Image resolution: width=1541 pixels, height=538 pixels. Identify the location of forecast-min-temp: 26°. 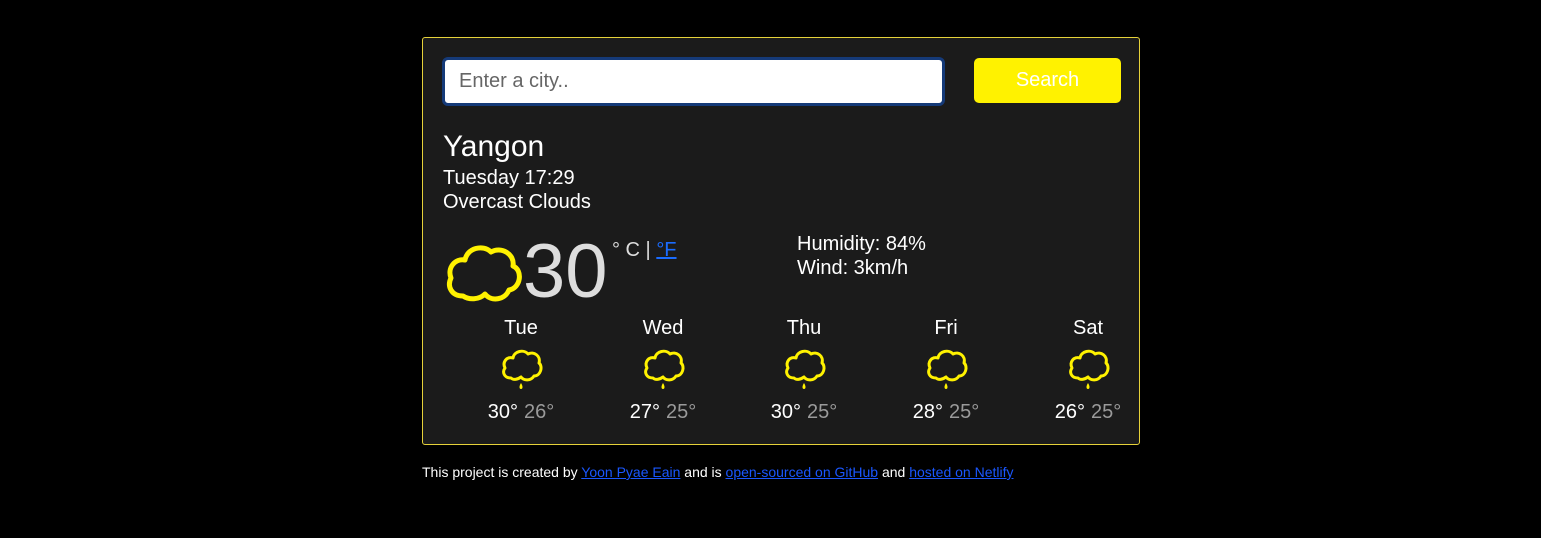
(539, 412).